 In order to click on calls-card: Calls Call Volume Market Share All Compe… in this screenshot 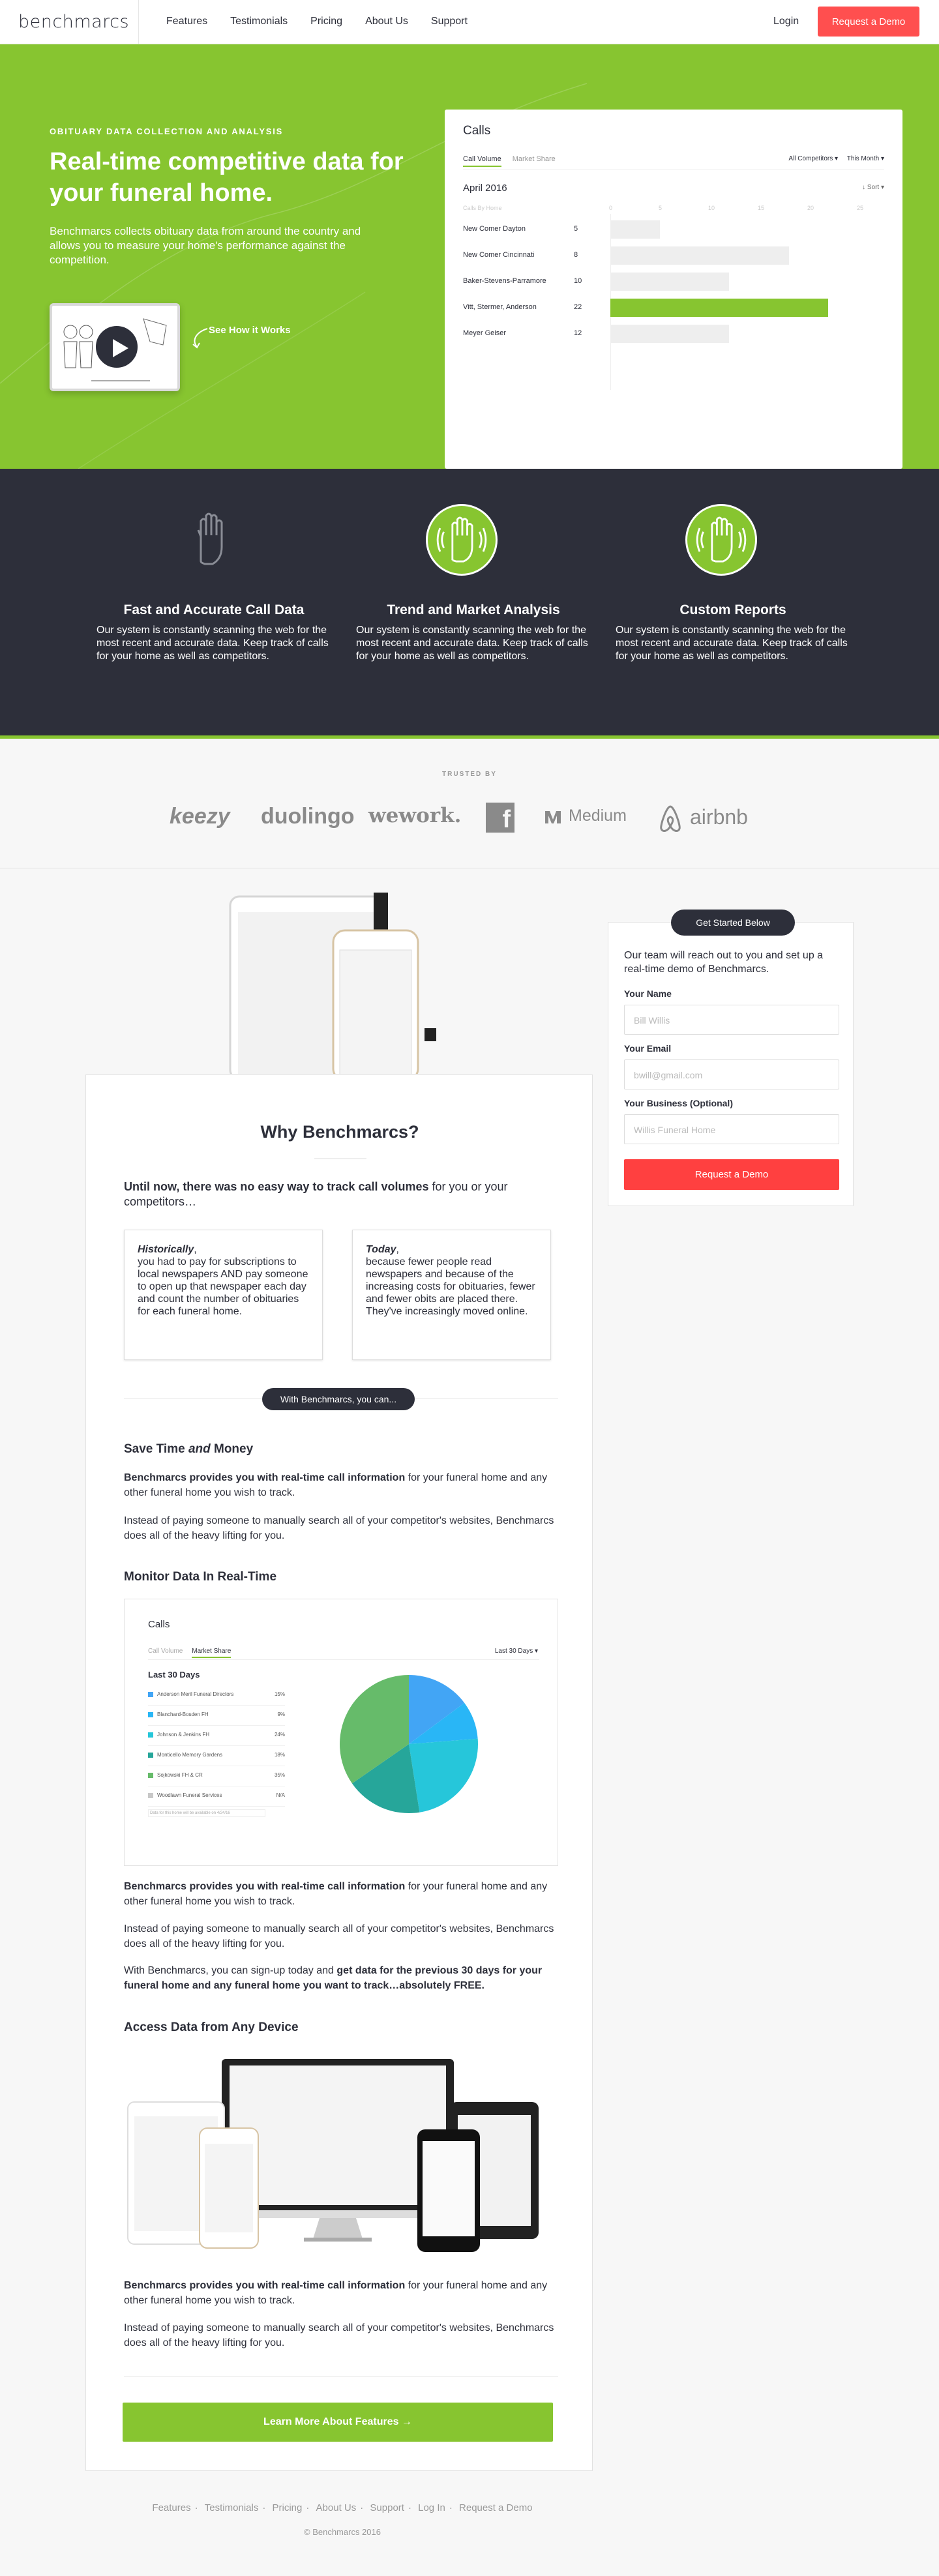, I will do `click(674, 289)`.